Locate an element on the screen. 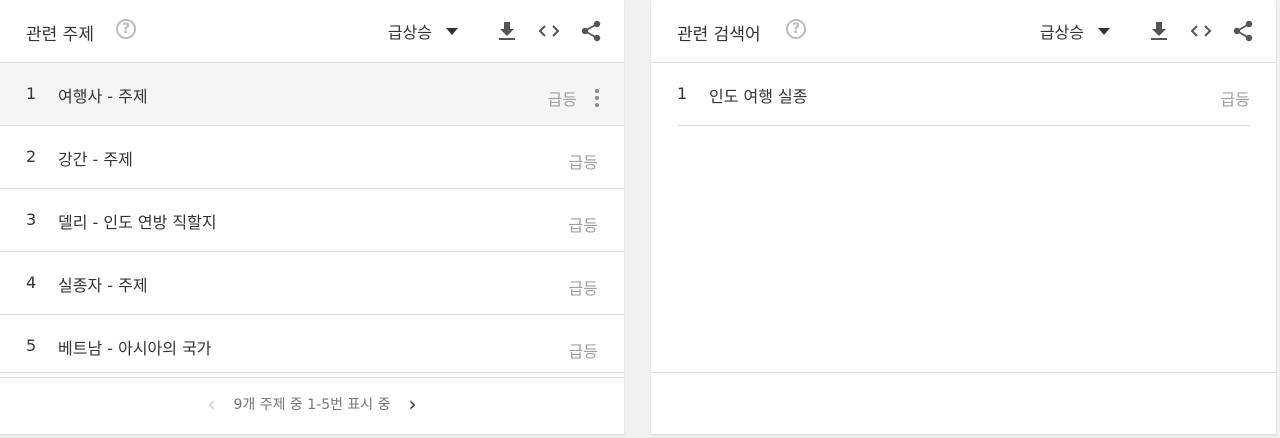  pagination: ‹ 9개 주제 중 1-5번 표시 중 › is located at coordinates (312, 403).